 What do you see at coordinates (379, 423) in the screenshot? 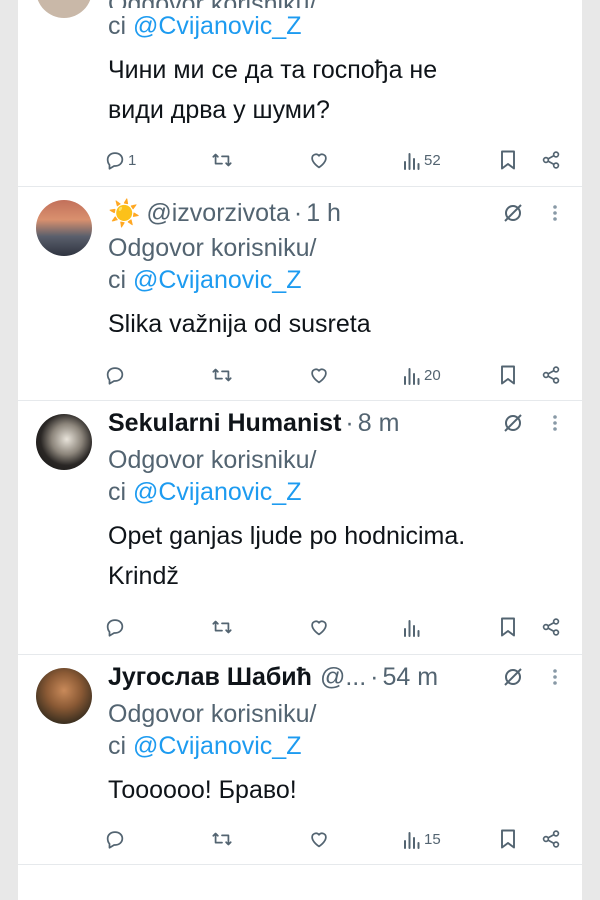
I see `timestamp: 8 m` at bounding box center [379, 423].